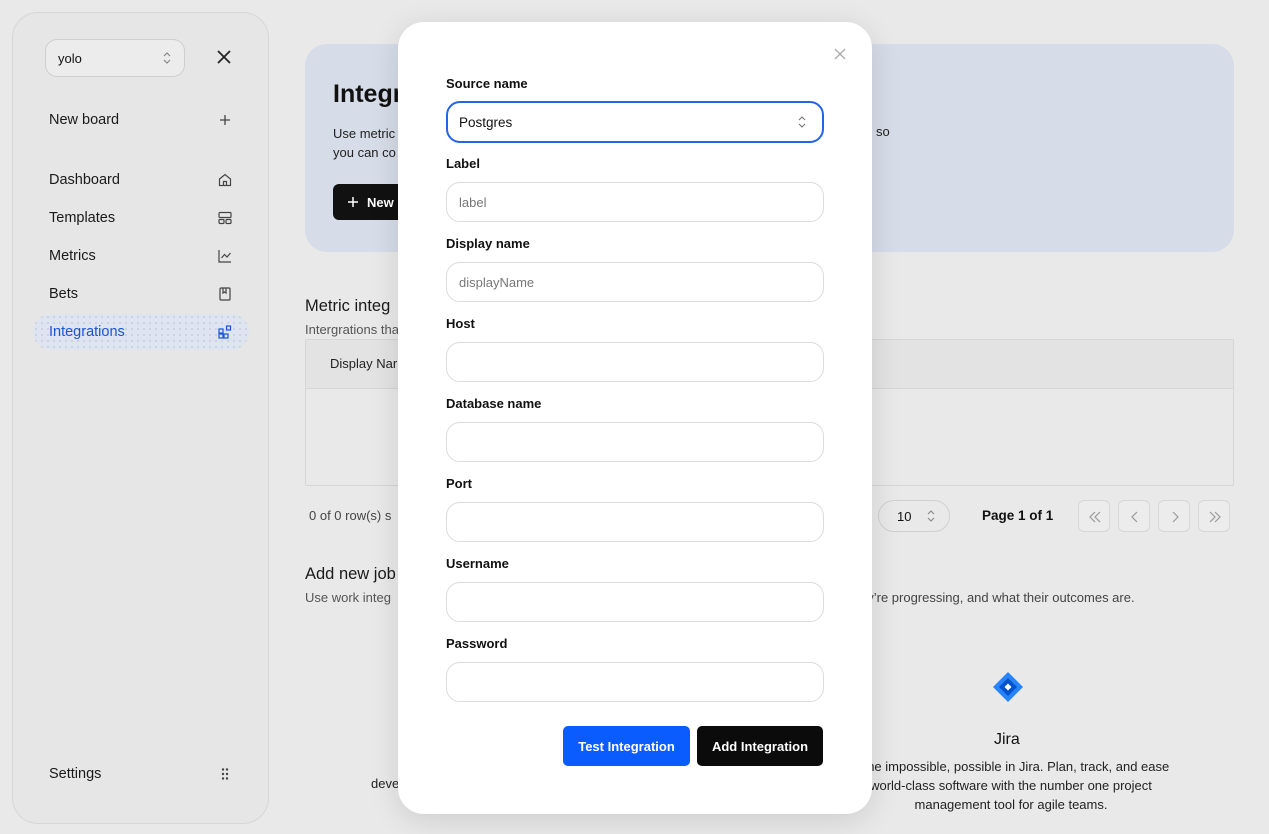 The height and width of the screenshot is (834, 1269). I want to click on metric-integrations-subtitle: Intergrations tha, so click(352, 329).